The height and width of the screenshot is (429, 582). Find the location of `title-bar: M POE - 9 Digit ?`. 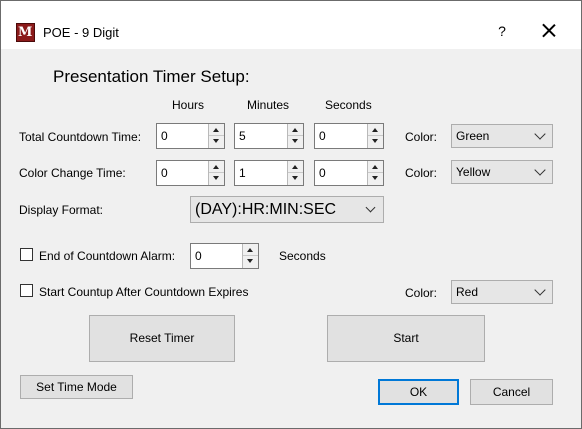

title-bar: M POE - 9 Digit ? is located at coordinates (291, 25).